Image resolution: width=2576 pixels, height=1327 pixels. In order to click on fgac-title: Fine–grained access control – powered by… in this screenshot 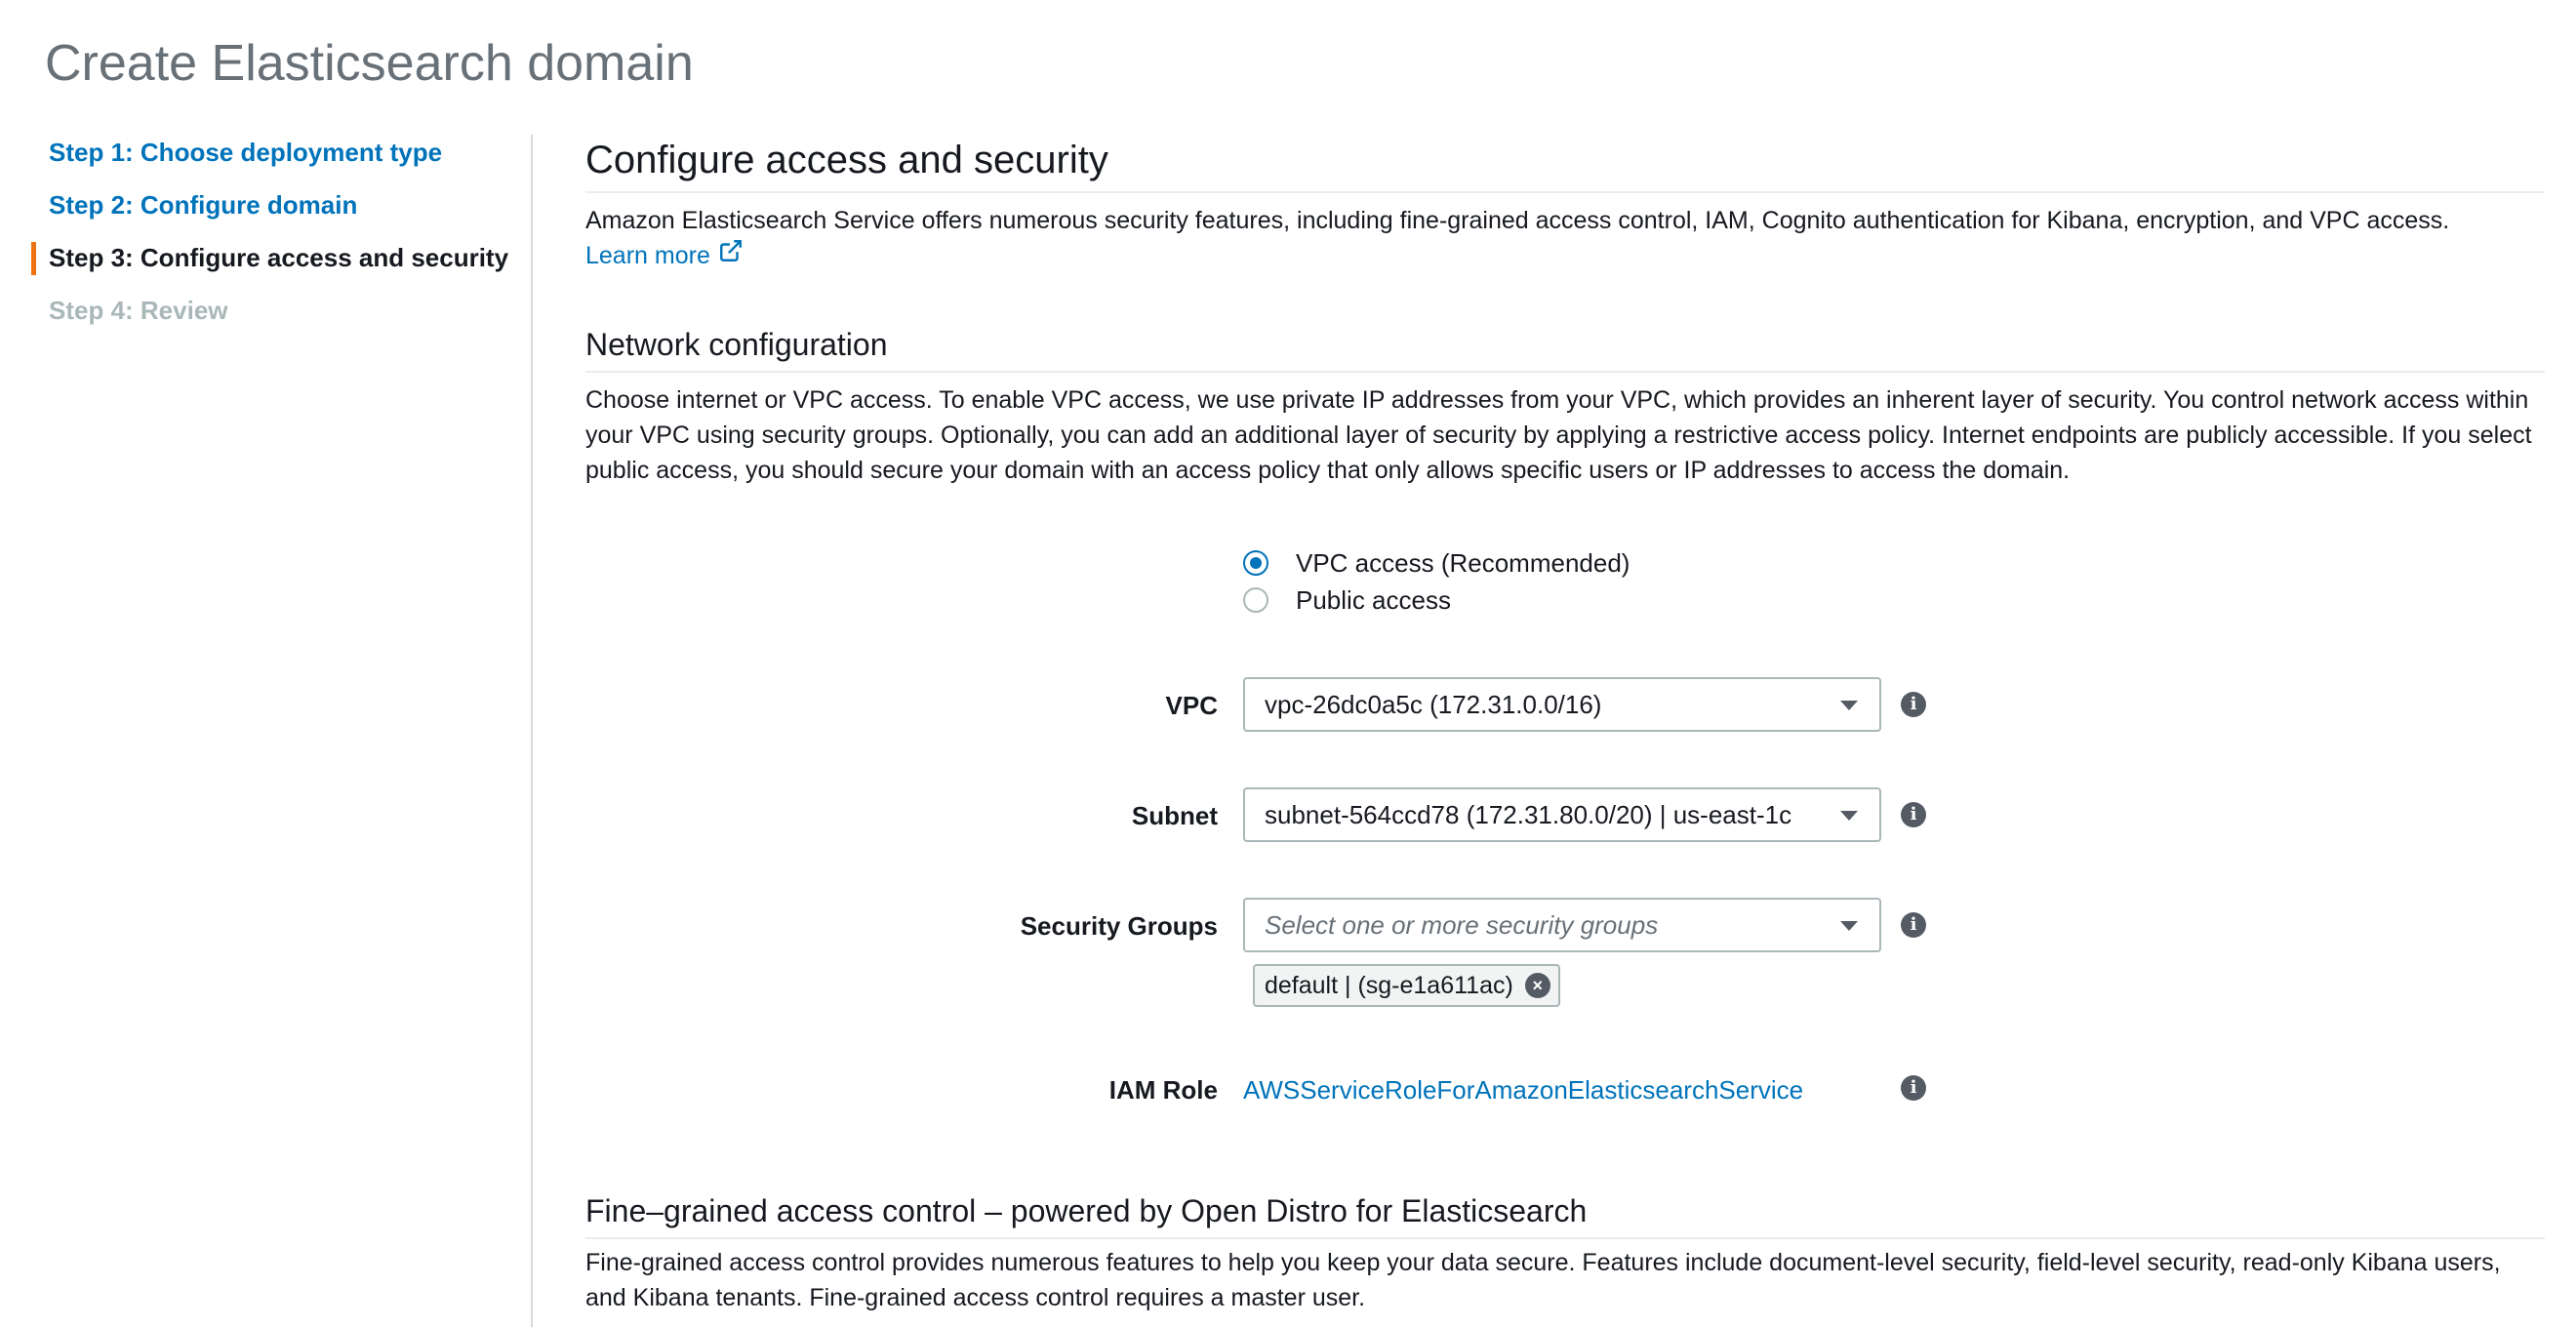, I will do `click(1565, 1212)`.